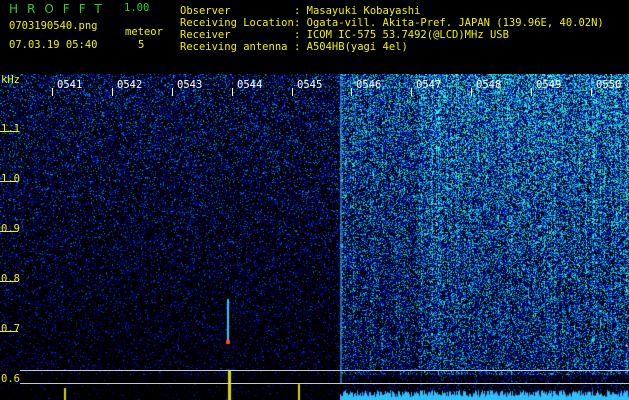  I want to click on meteor-count: 5, so click(141, 45).